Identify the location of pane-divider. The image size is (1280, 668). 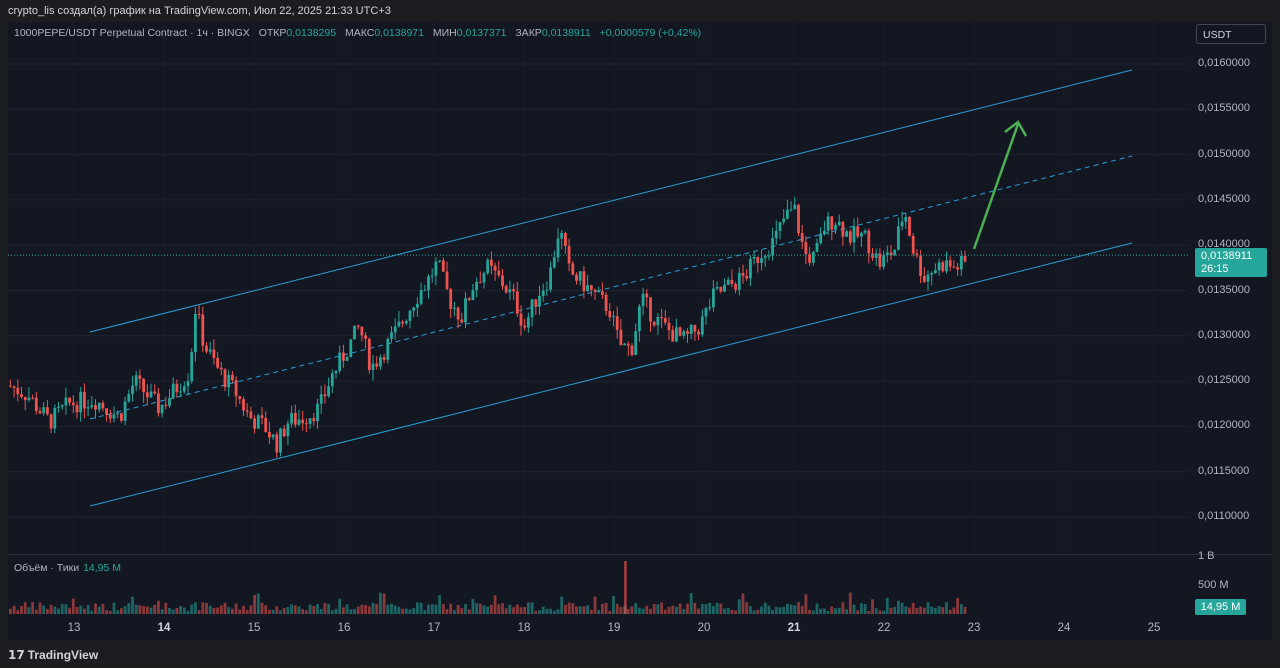
(640, 554).